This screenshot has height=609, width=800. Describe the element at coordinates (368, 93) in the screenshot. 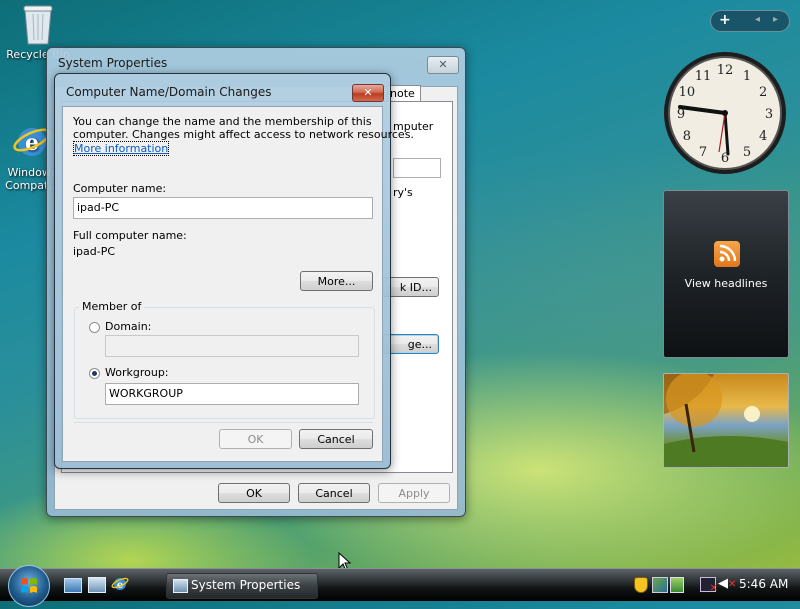

I see `dialog-close-button: ✕` at that location.